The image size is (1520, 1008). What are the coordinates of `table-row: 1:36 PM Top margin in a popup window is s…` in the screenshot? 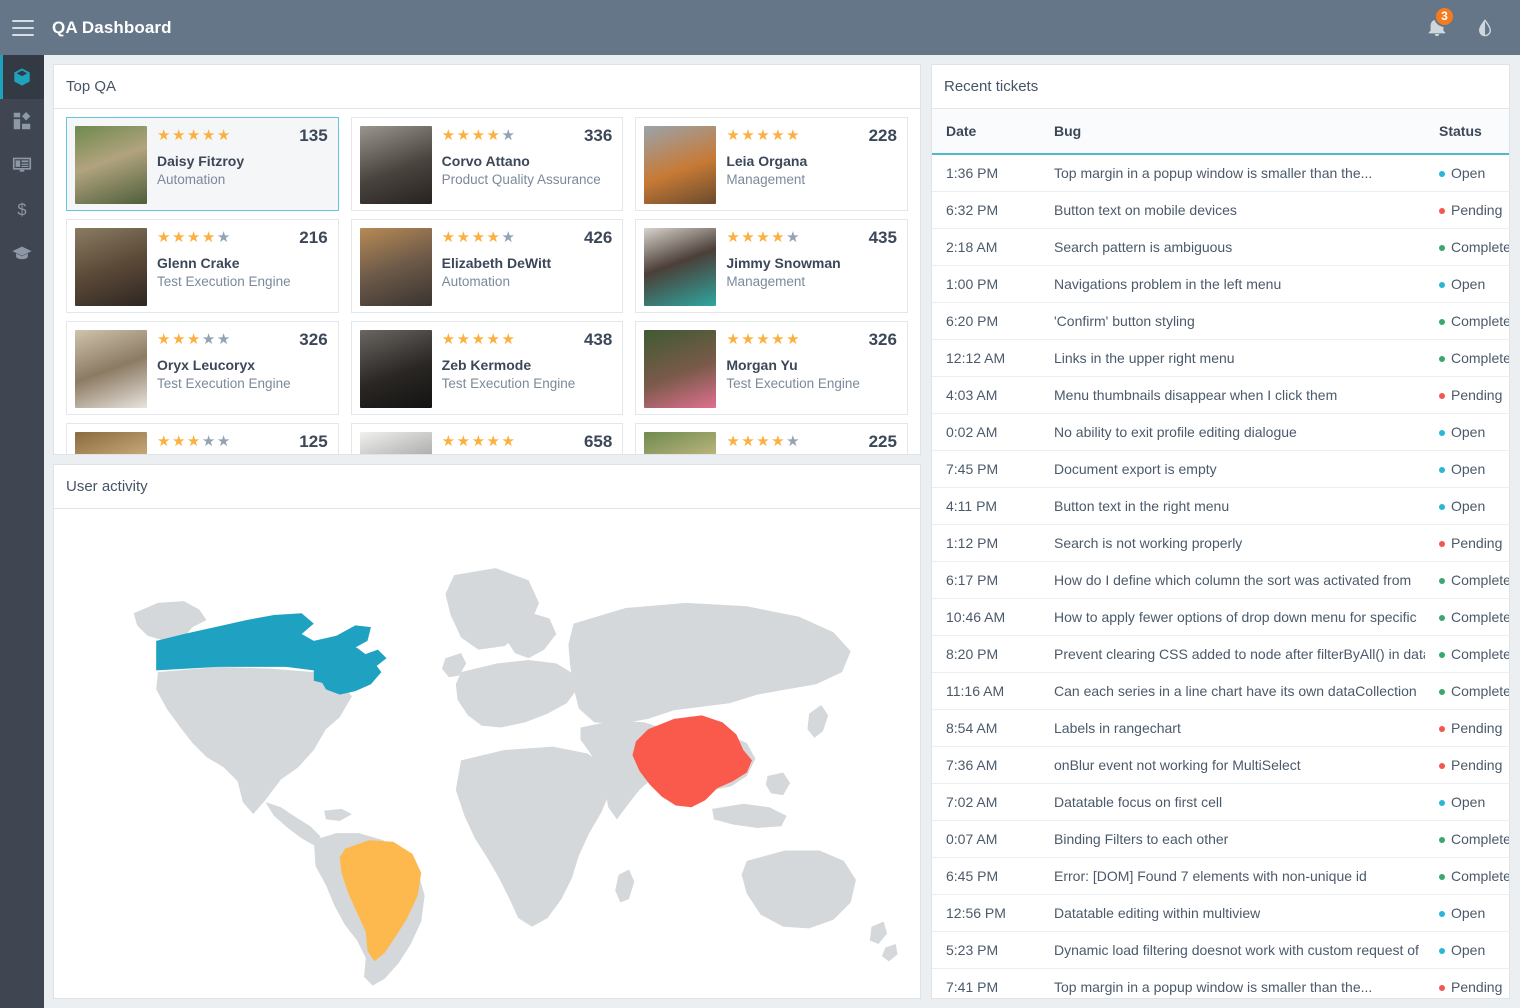 It's located at (1220, 173).